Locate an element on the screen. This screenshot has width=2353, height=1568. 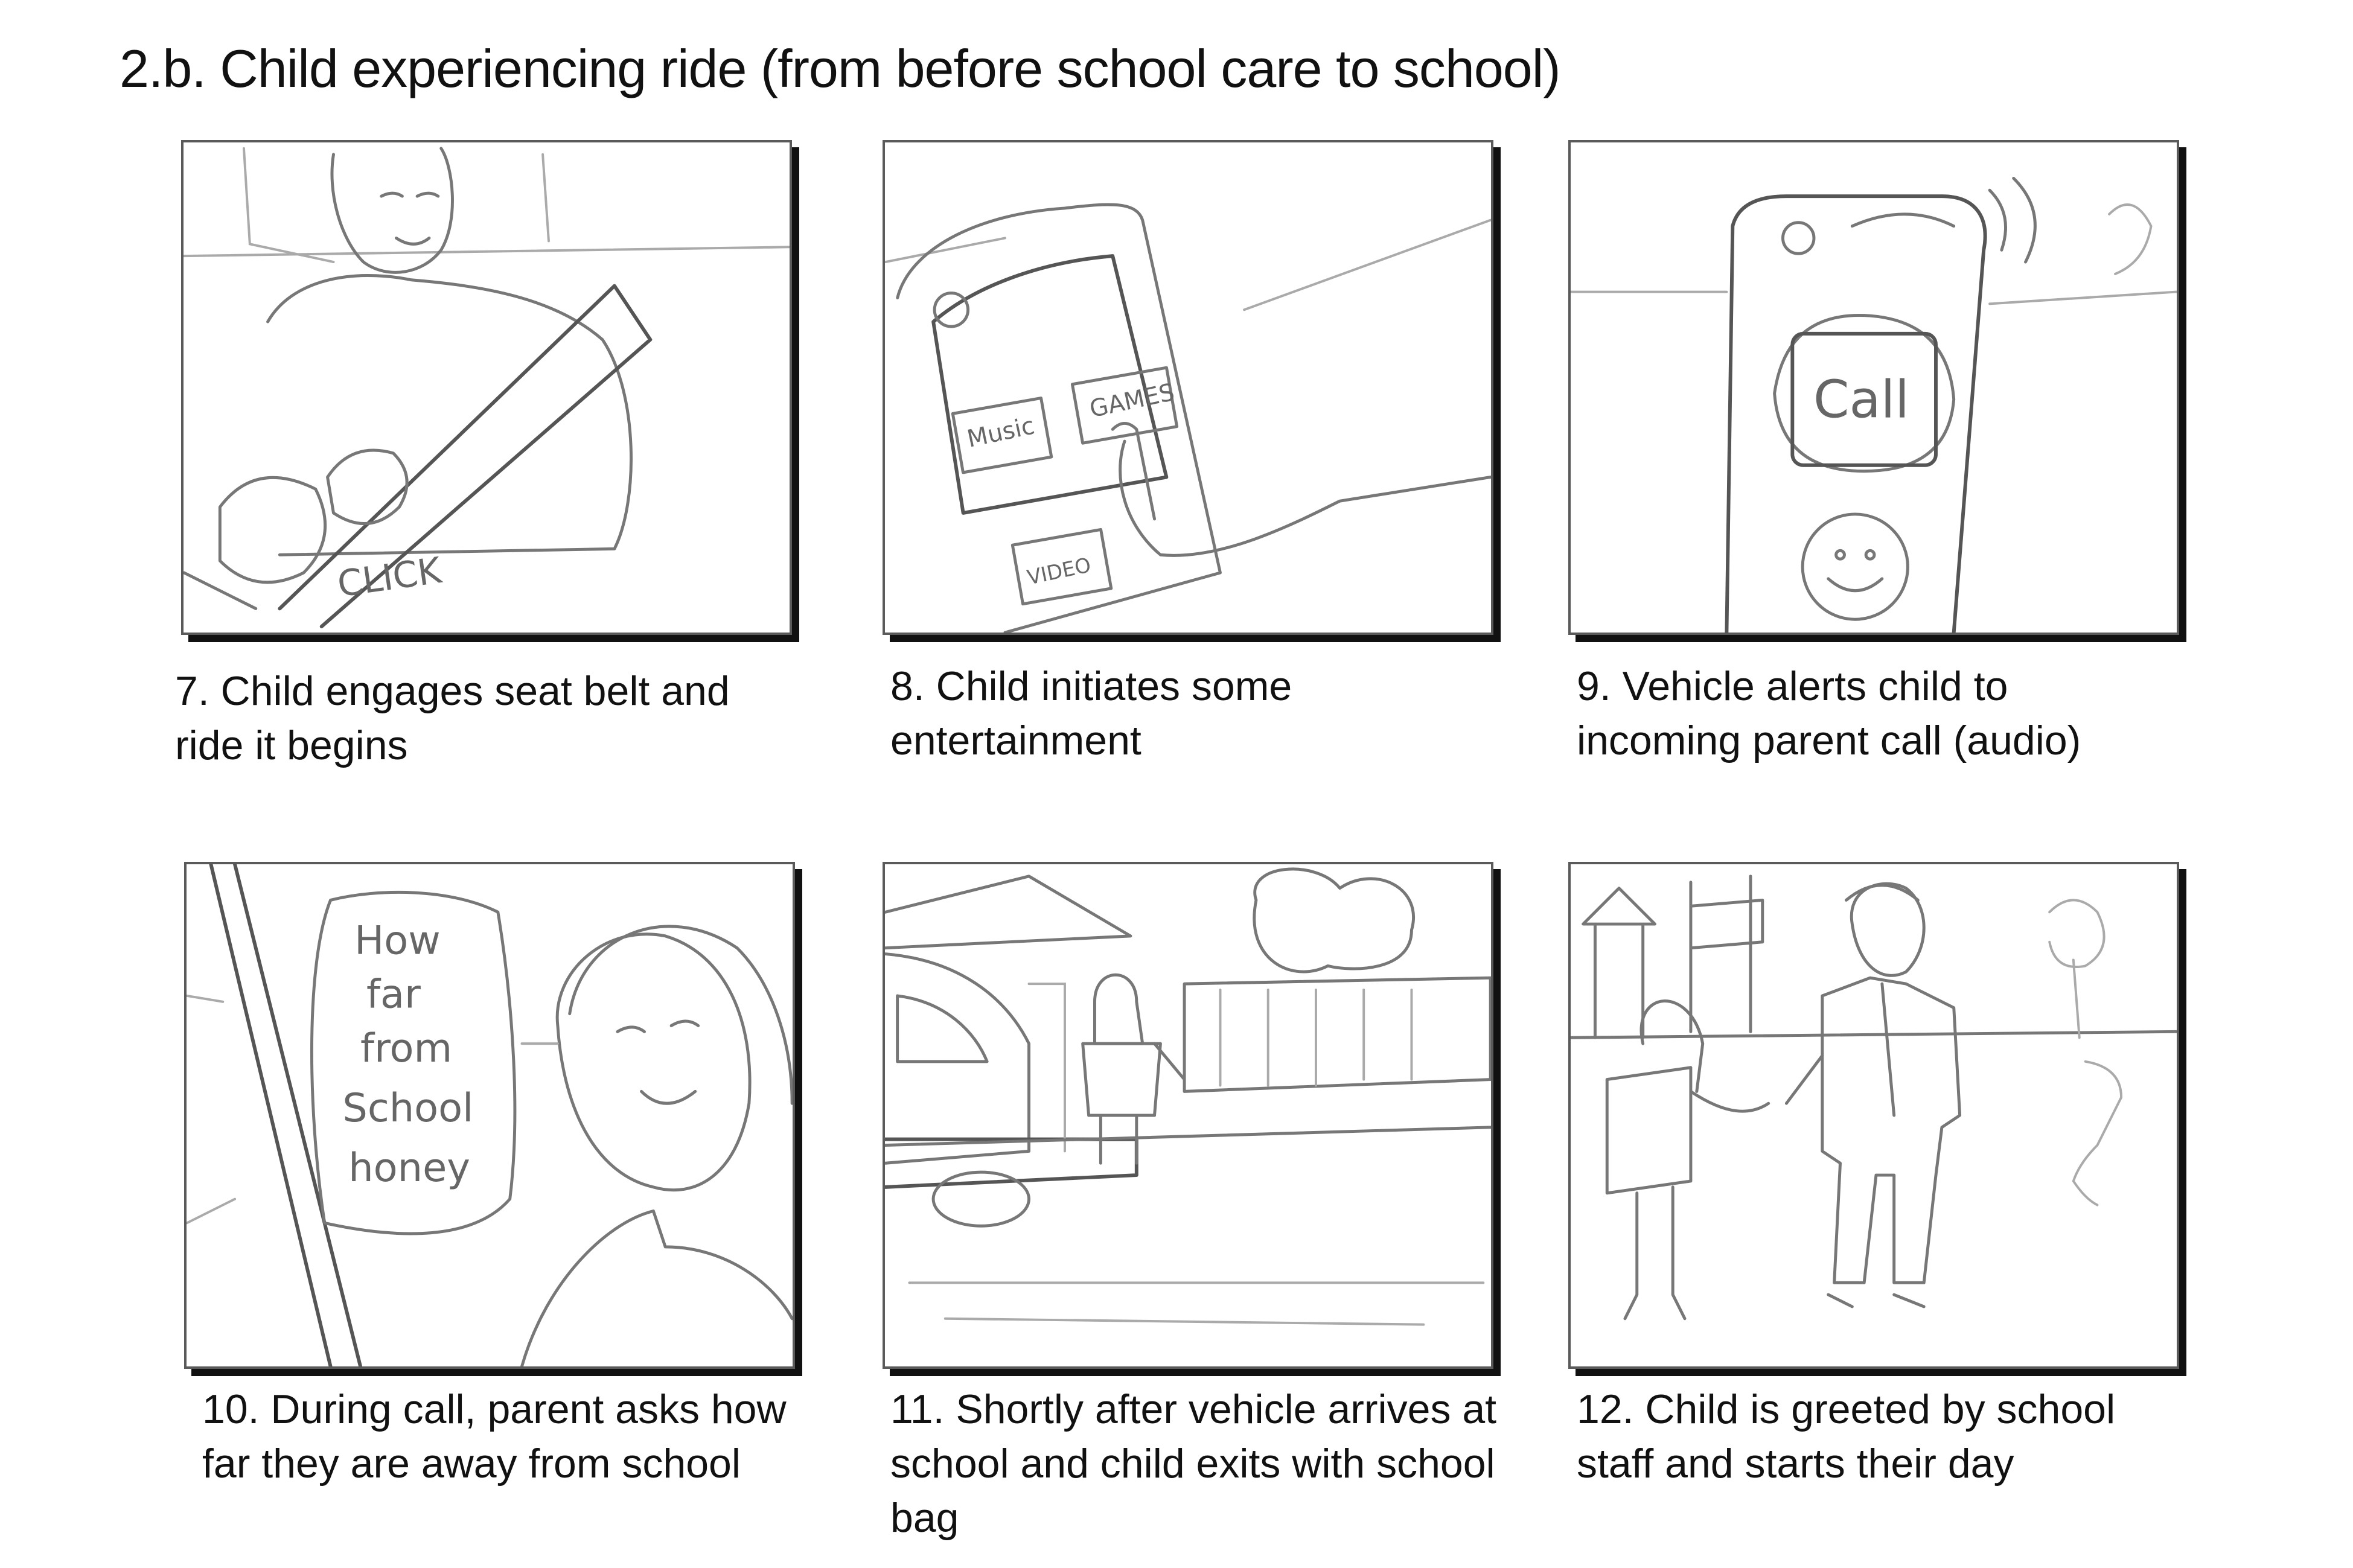
sketch-bubble-line-3: from is located at coordinates (406, 1048).